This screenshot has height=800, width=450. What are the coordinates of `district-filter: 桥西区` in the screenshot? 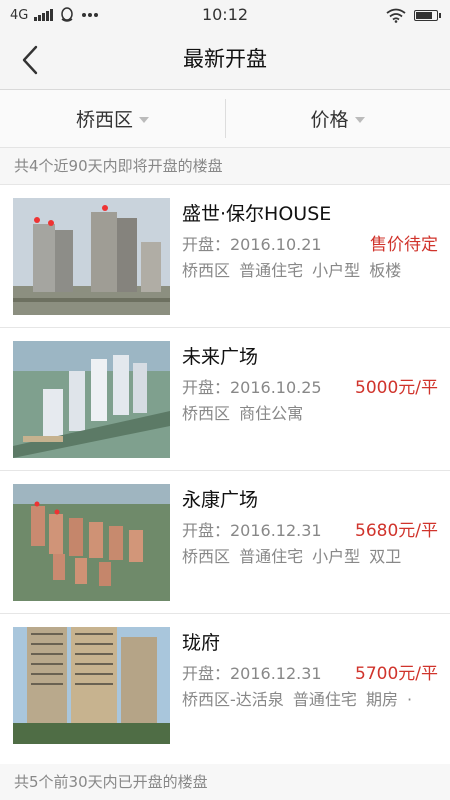 It's located at (112, 118).